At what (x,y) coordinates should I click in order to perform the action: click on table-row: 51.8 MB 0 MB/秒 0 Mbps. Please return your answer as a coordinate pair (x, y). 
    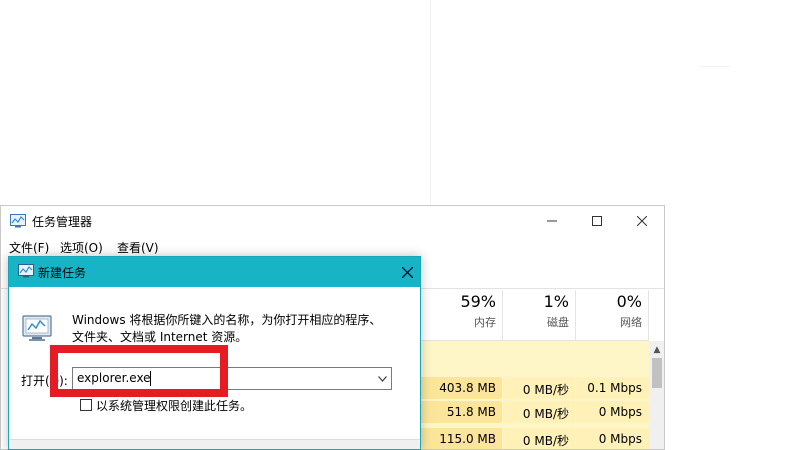
    Looking at the image, I should click on (535, 412).